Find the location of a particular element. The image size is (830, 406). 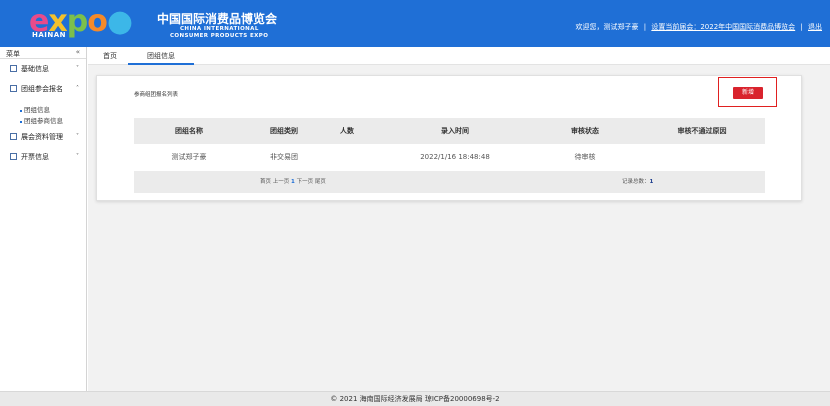

tab-home: 首页 is located at coordinates (110, 56).